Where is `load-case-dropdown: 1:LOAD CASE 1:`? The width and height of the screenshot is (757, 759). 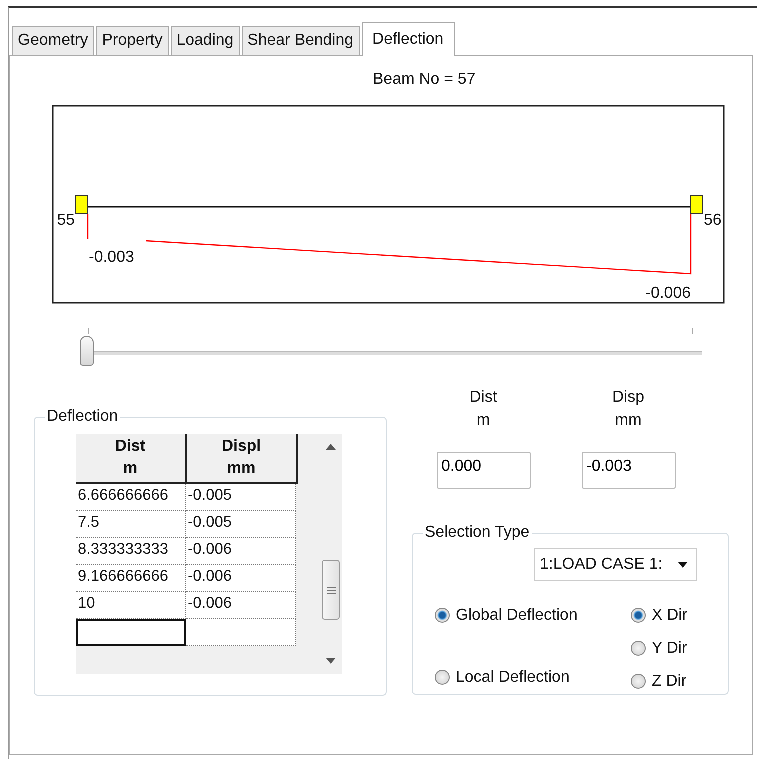
load-case-dropdown: 1:LOAD CASE 1: is located at coordinates (615, 564).